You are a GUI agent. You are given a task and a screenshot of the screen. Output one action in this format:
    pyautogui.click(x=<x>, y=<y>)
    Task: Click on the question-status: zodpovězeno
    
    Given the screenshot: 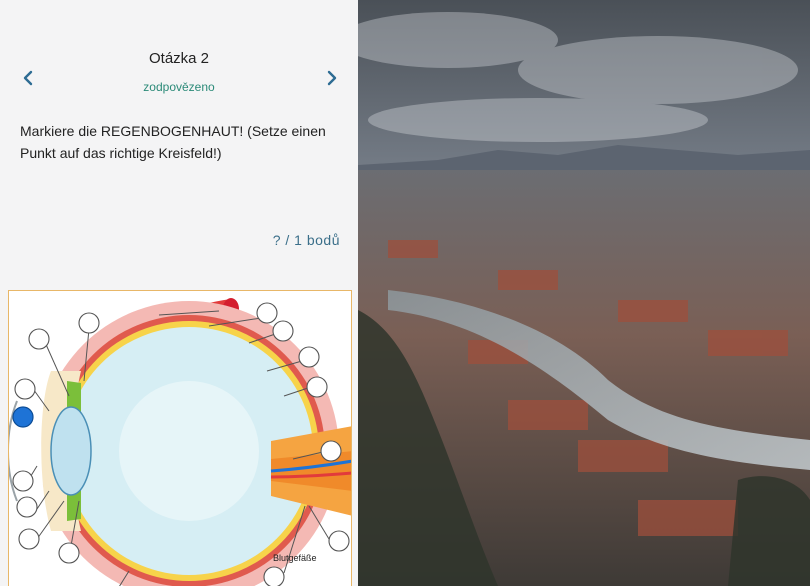 What is the action you would take?
    pyautogui.click(x=179, y=87)
    